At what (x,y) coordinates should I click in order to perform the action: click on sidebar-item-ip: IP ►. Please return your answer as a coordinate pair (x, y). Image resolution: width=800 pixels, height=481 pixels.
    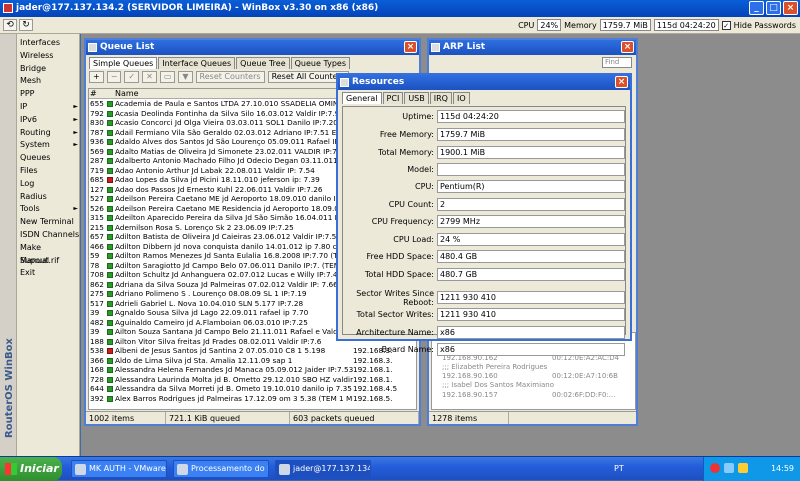
    Looking at the image, I should click on (49, 107).